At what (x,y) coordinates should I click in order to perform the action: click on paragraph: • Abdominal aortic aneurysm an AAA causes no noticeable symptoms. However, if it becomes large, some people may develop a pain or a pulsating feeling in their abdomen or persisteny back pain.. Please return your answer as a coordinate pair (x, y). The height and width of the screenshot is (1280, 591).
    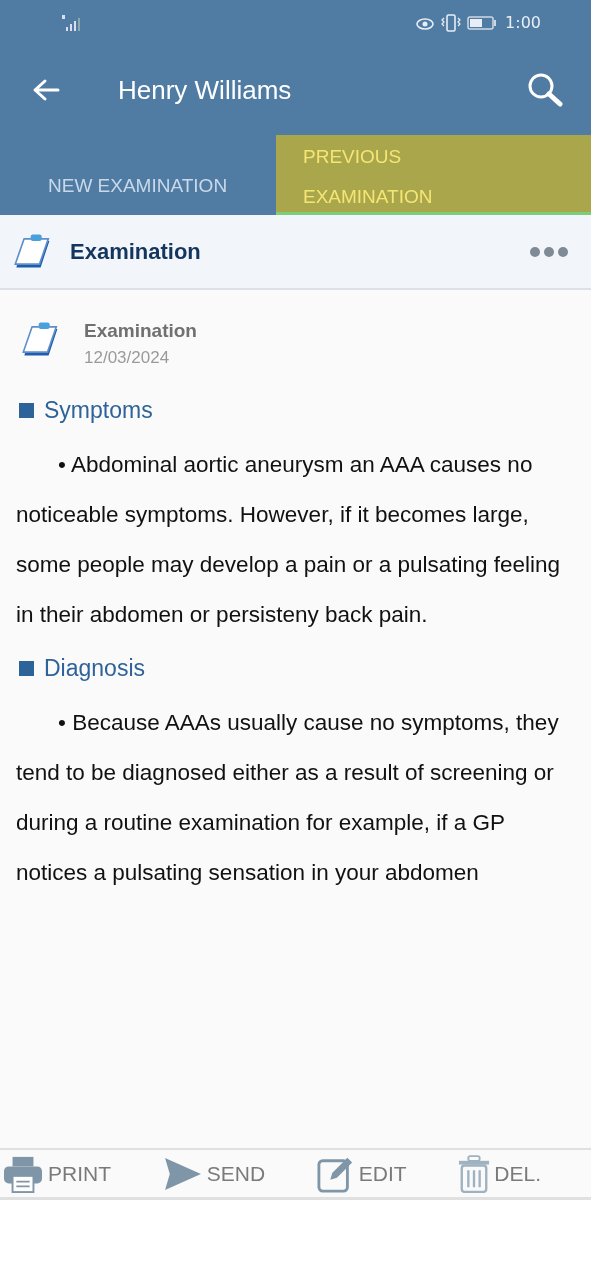
    Looking at the image, I should click on (289, 540).